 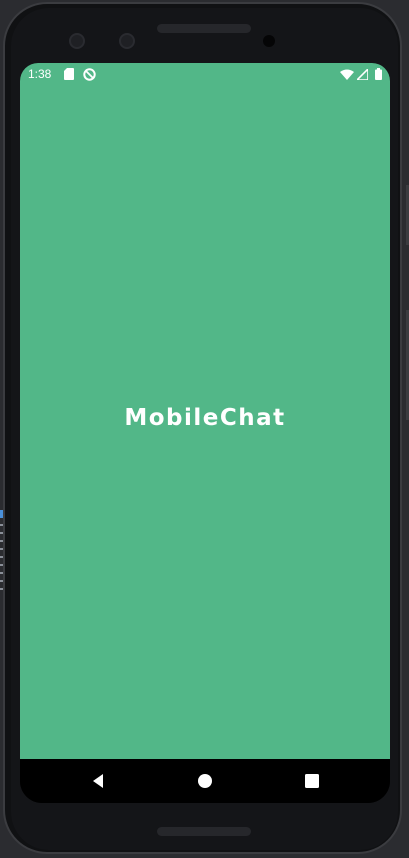 I want to click on navigation-bar, so click(x=205, y=781).